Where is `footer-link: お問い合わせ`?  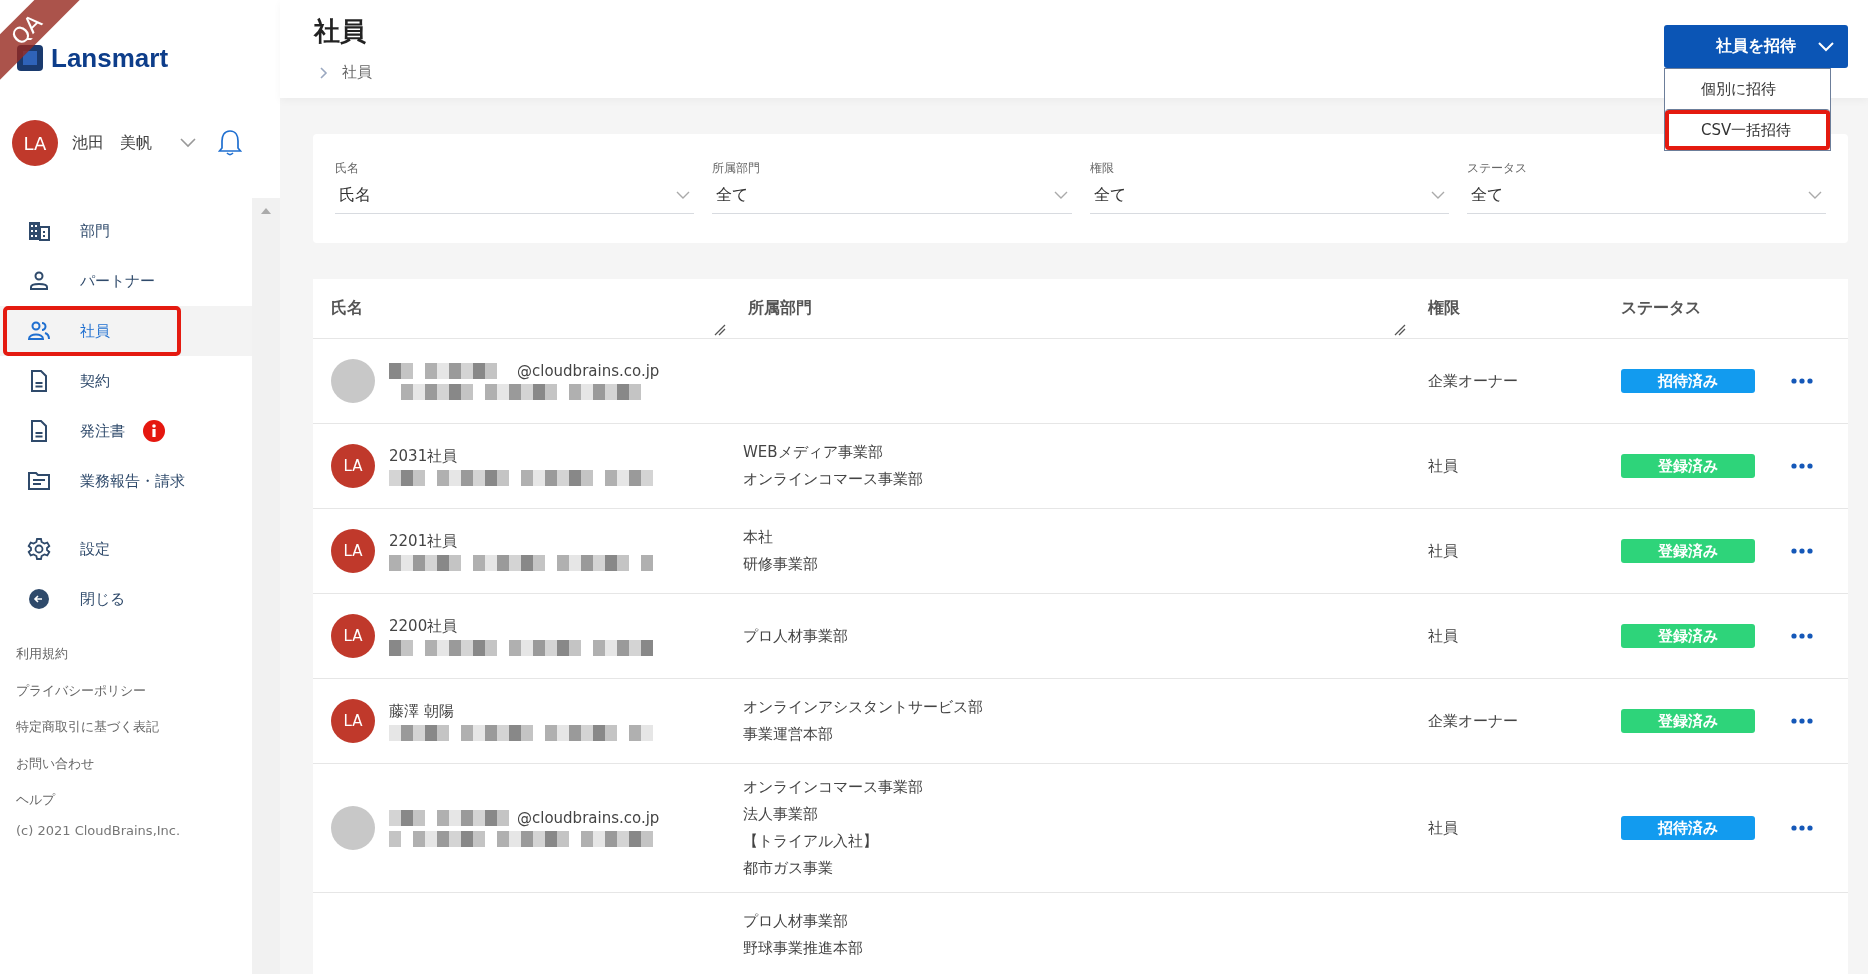 footer-link: お問い合わせ is located at coordinates (134, 763).